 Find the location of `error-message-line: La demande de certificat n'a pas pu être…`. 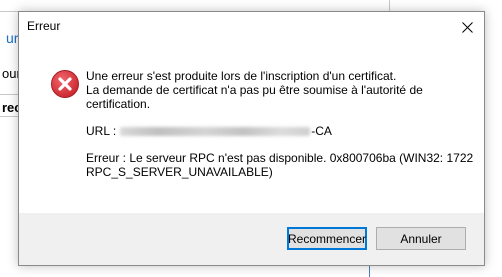

error-message-line: La demande de certificat n'a pas pu être… is located at coordinates (254, 90).